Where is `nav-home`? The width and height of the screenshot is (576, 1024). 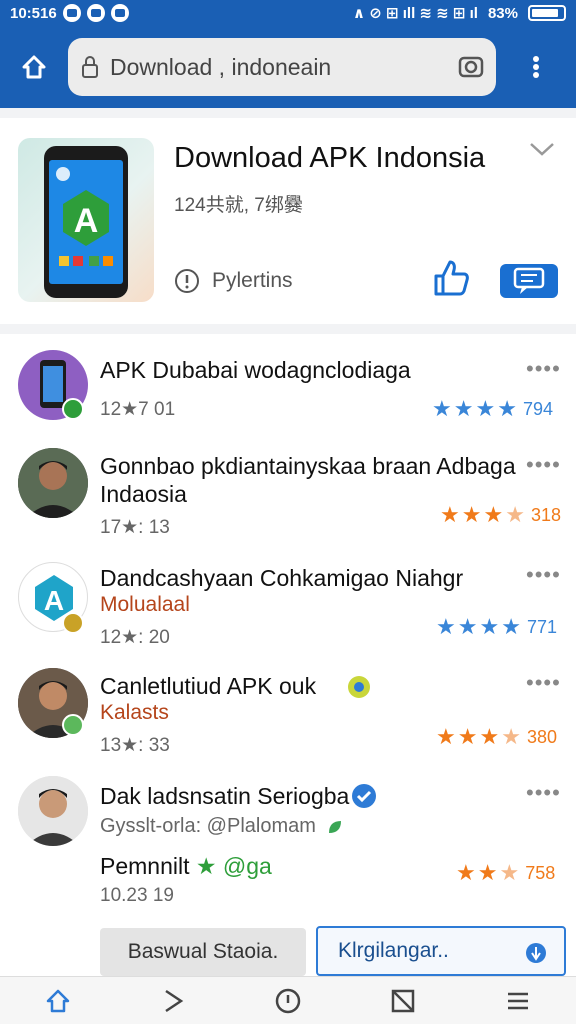
nav-home is located at coordinates (58, 1000).